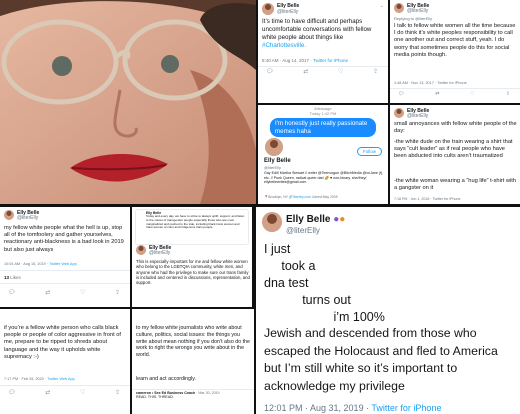 This screenshot has height=414, width=520. What do you see at coordinates (413, 18) in the screenshot?
I see `replying-to: Replying to @literElly` at bounding box center [413, 18].